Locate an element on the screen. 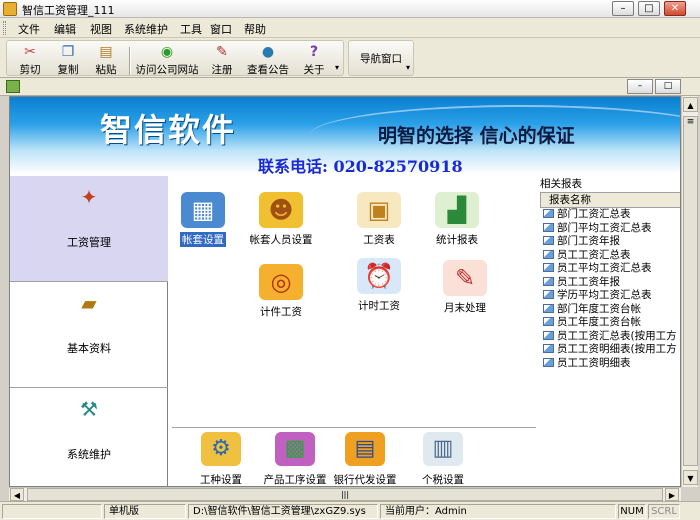 This screenshot has width=700, height=520. stat-report-item: ▟ 统计报表 is located at coordinates (457, 219).